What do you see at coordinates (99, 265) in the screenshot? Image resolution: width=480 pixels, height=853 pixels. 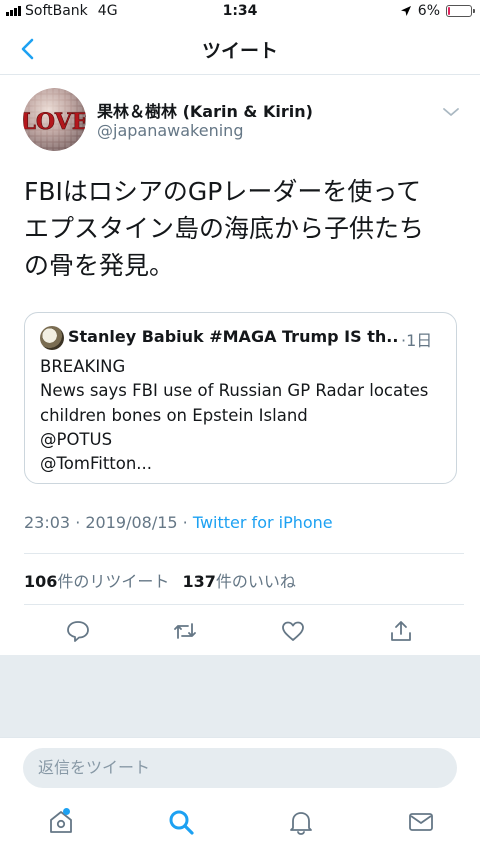 I see `tweet-text-line: の骨を発見。` at bounding box center [99, 265].